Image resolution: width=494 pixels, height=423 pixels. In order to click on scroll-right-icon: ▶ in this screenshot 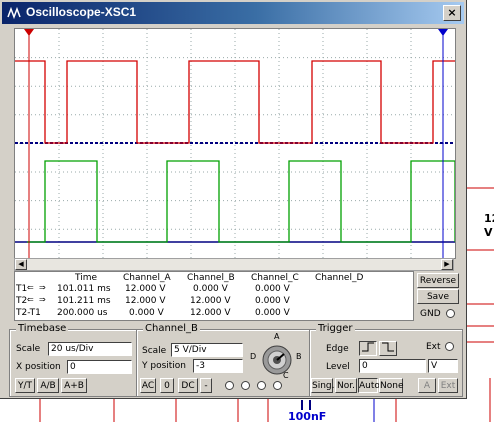, I will do `click(447, 264)`.